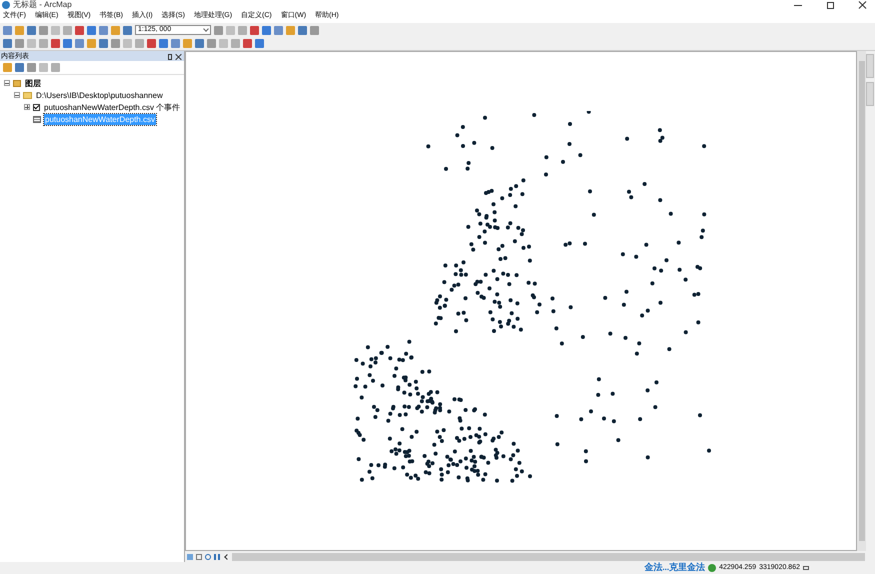  What do you see at coordinates (42, 5) in the screenshot?
I see `window-title: 无标题 - ArcMap` at bounding box center [42, 5].